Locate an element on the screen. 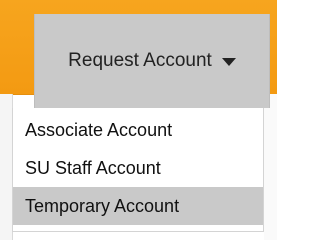  menu-item-su-staff-account: SU Staff Account is located at coordinates (138, 168).